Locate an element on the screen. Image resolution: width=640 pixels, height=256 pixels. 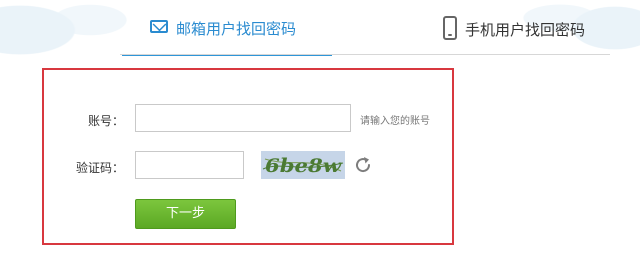
next-step-button: 下一步 is located at coordinates (185, 214).